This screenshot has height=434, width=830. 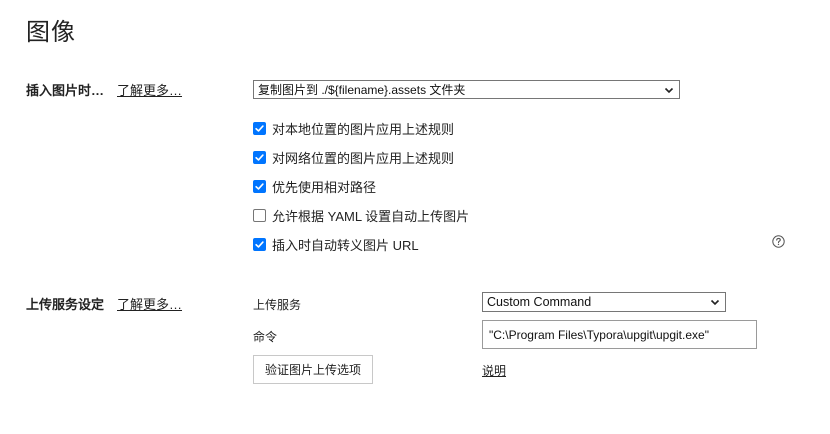 I want to click on checkbox-row-escape-url: 插入时自动转义图片 URL, so click(x=336, y=244).